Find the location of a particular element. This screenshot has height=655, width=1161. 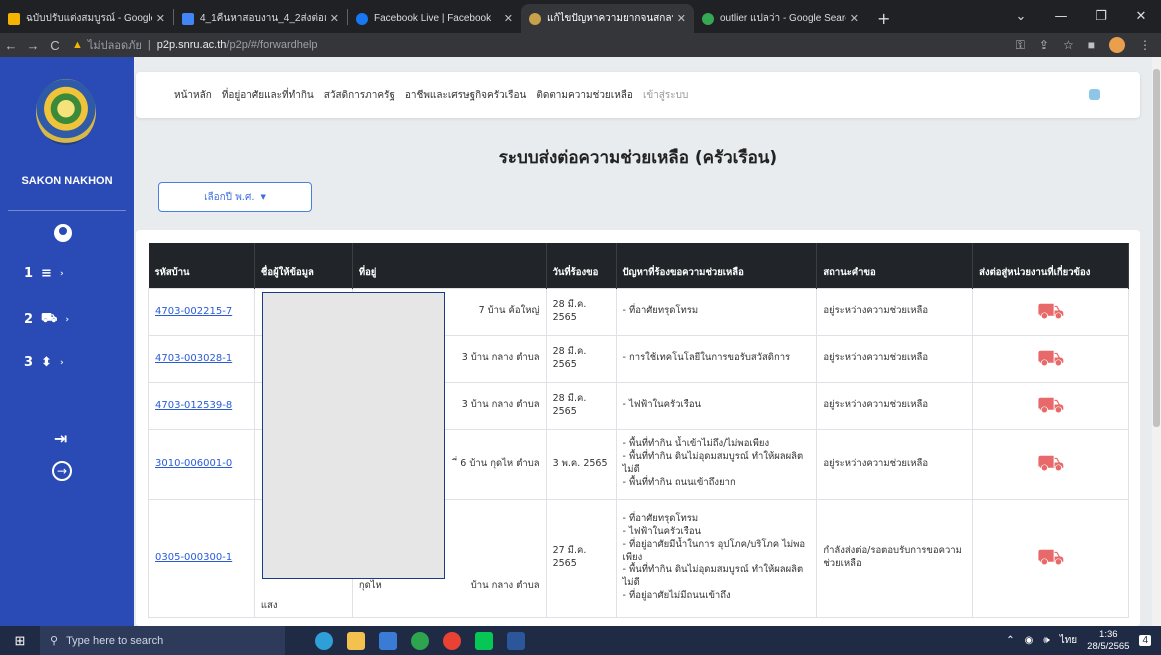

url-path: /p2p/#/forwardhelp is located at coordinates (272, 45).